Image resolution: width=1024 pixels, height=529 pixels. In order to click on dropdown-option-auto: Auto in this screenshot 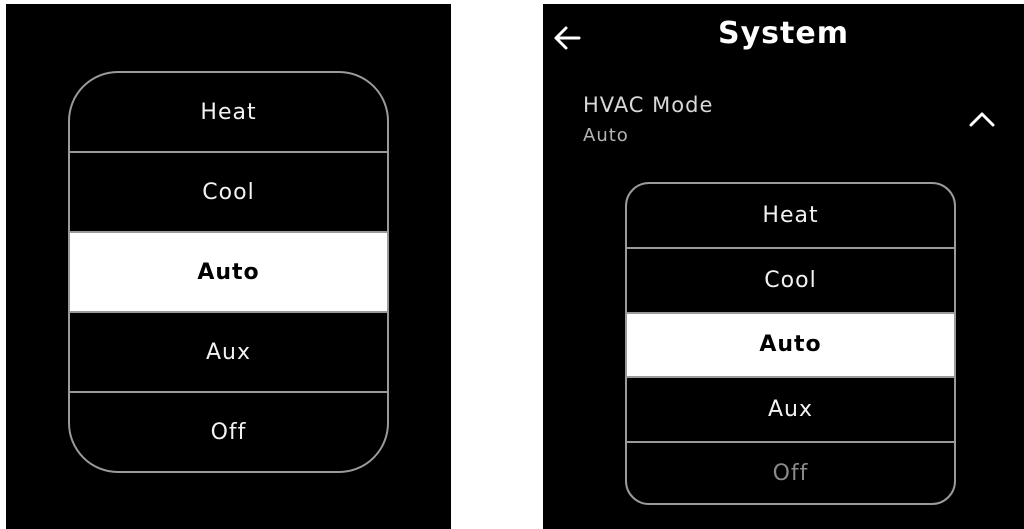, I will do `click(790, 343)`.